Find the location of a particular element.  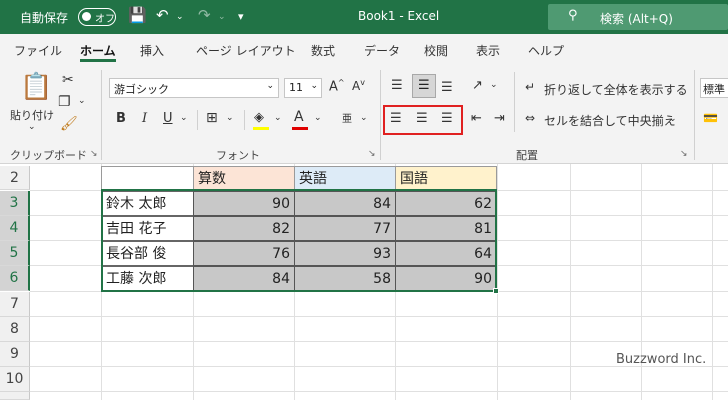

middle-align-button: ☰ is located at coordinates (424, 86).